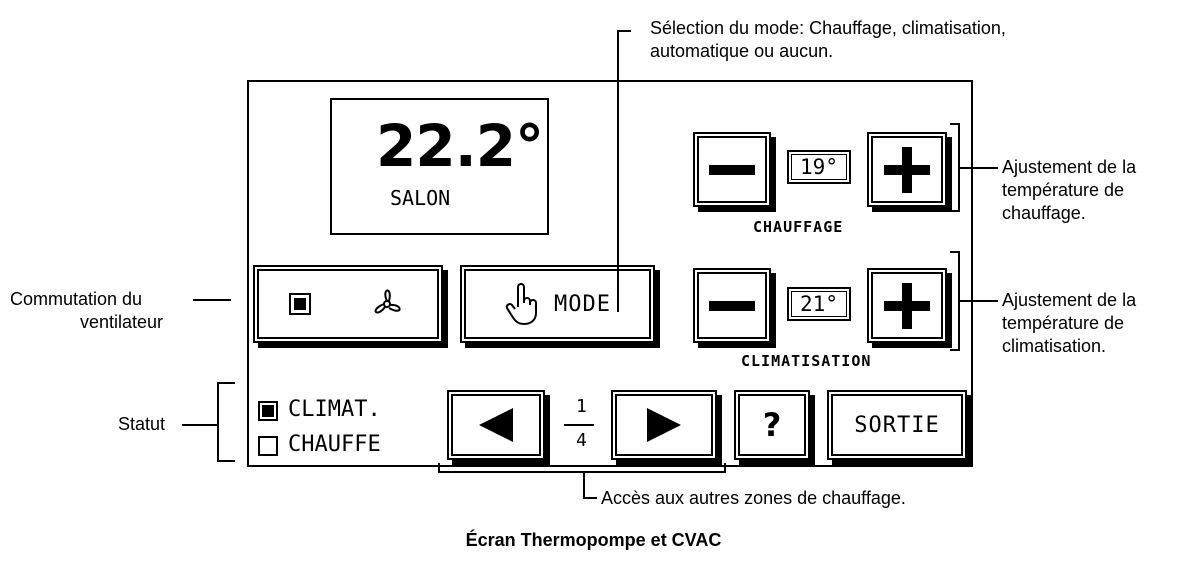 This screenshot has height=566, width=1187. What do you see at coordinates (742, 51) in the screenshot?
I see `mode-callout-text-2: automatique ou aucun.` at bounding box center [742, 51].